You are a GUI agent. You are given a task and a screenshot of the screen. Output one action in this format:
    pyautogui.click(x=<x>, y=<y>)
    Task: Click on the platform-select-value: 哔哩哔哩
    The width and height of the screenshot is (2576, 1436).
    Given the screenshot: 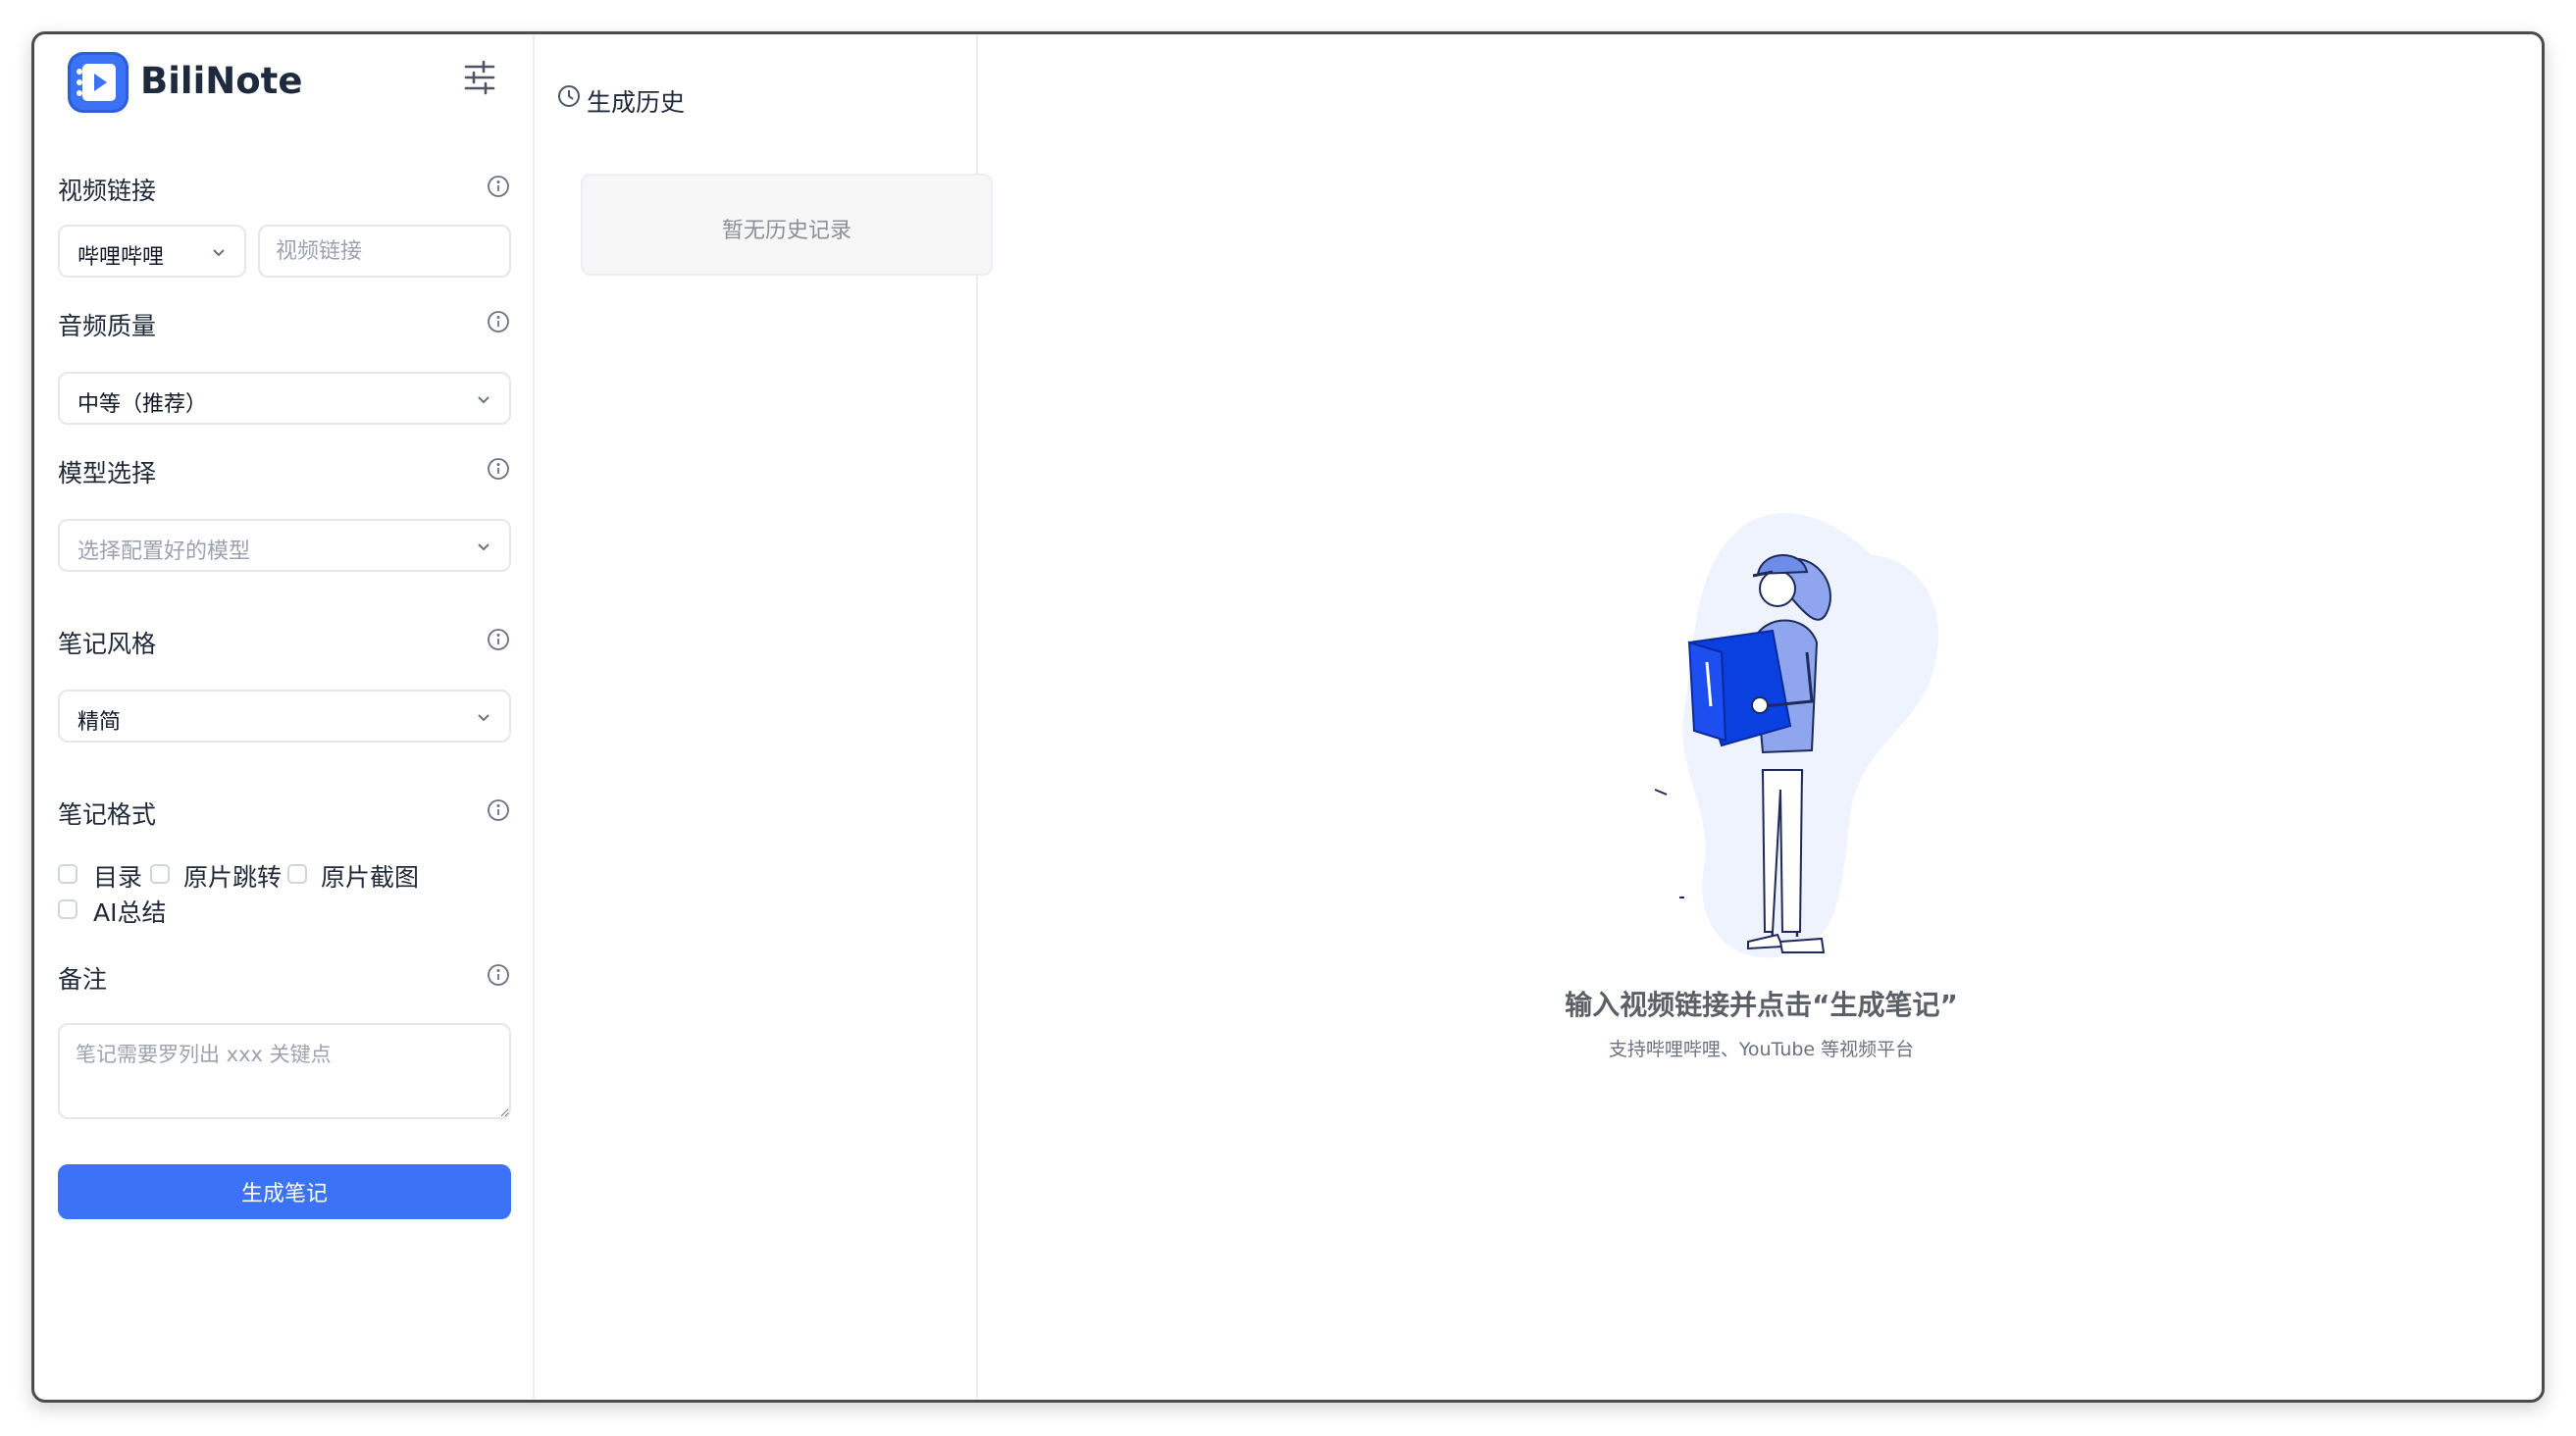 What is the action you would take?
    pyautogui.click(x=121, y=257)
    